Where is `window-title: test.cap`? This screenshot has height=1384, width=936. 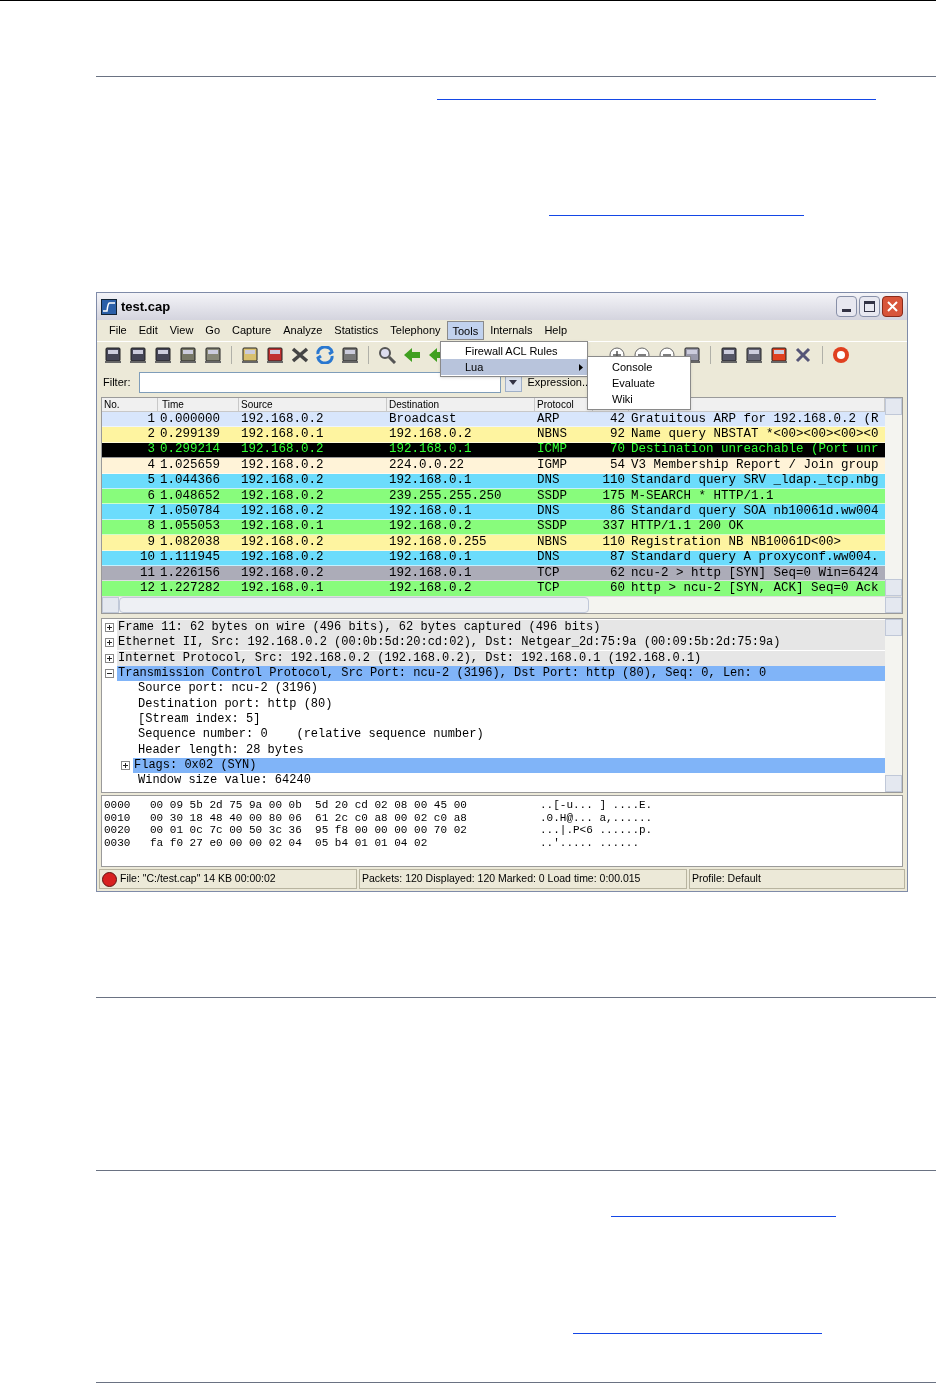 window-title: test.cap is located at coordinates (146, 306).